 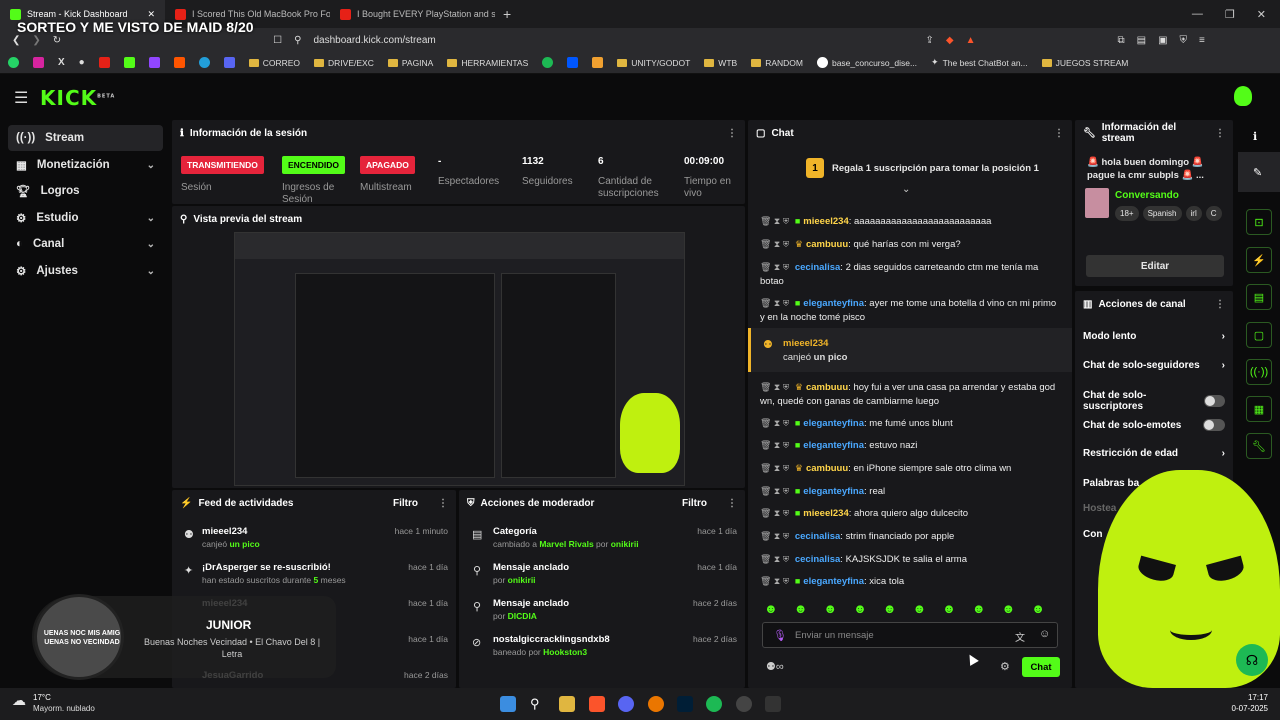 I want to click on wallet-icon: ▣, so click(x=1162, y=40).